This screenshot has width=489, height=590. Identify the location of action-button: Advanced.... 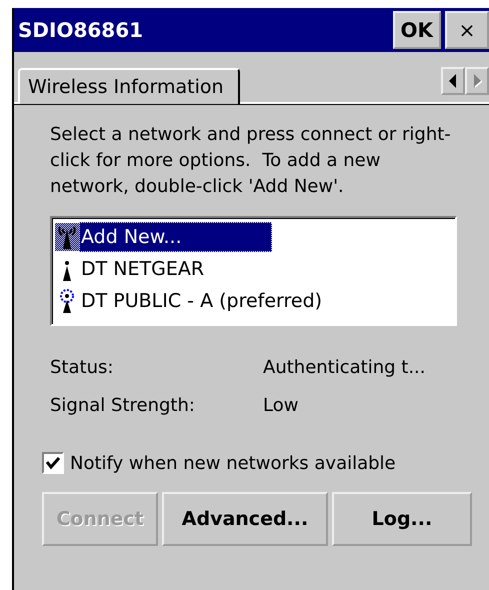
(245, 519).